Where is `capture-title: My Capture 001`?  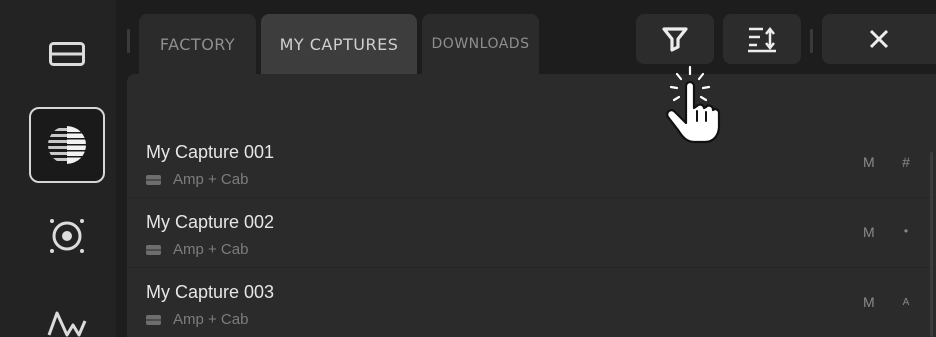
capture-title: My Capture 001 is located at coordinates (210, 152).